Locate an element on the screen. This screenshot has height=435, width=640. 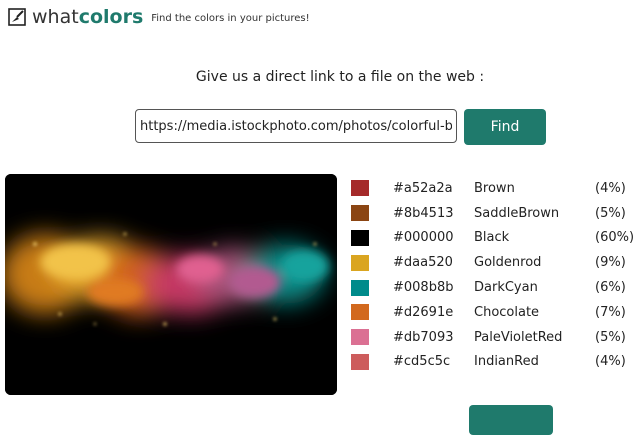
color-name: DarkCyan is located at coordinates (506, 288).